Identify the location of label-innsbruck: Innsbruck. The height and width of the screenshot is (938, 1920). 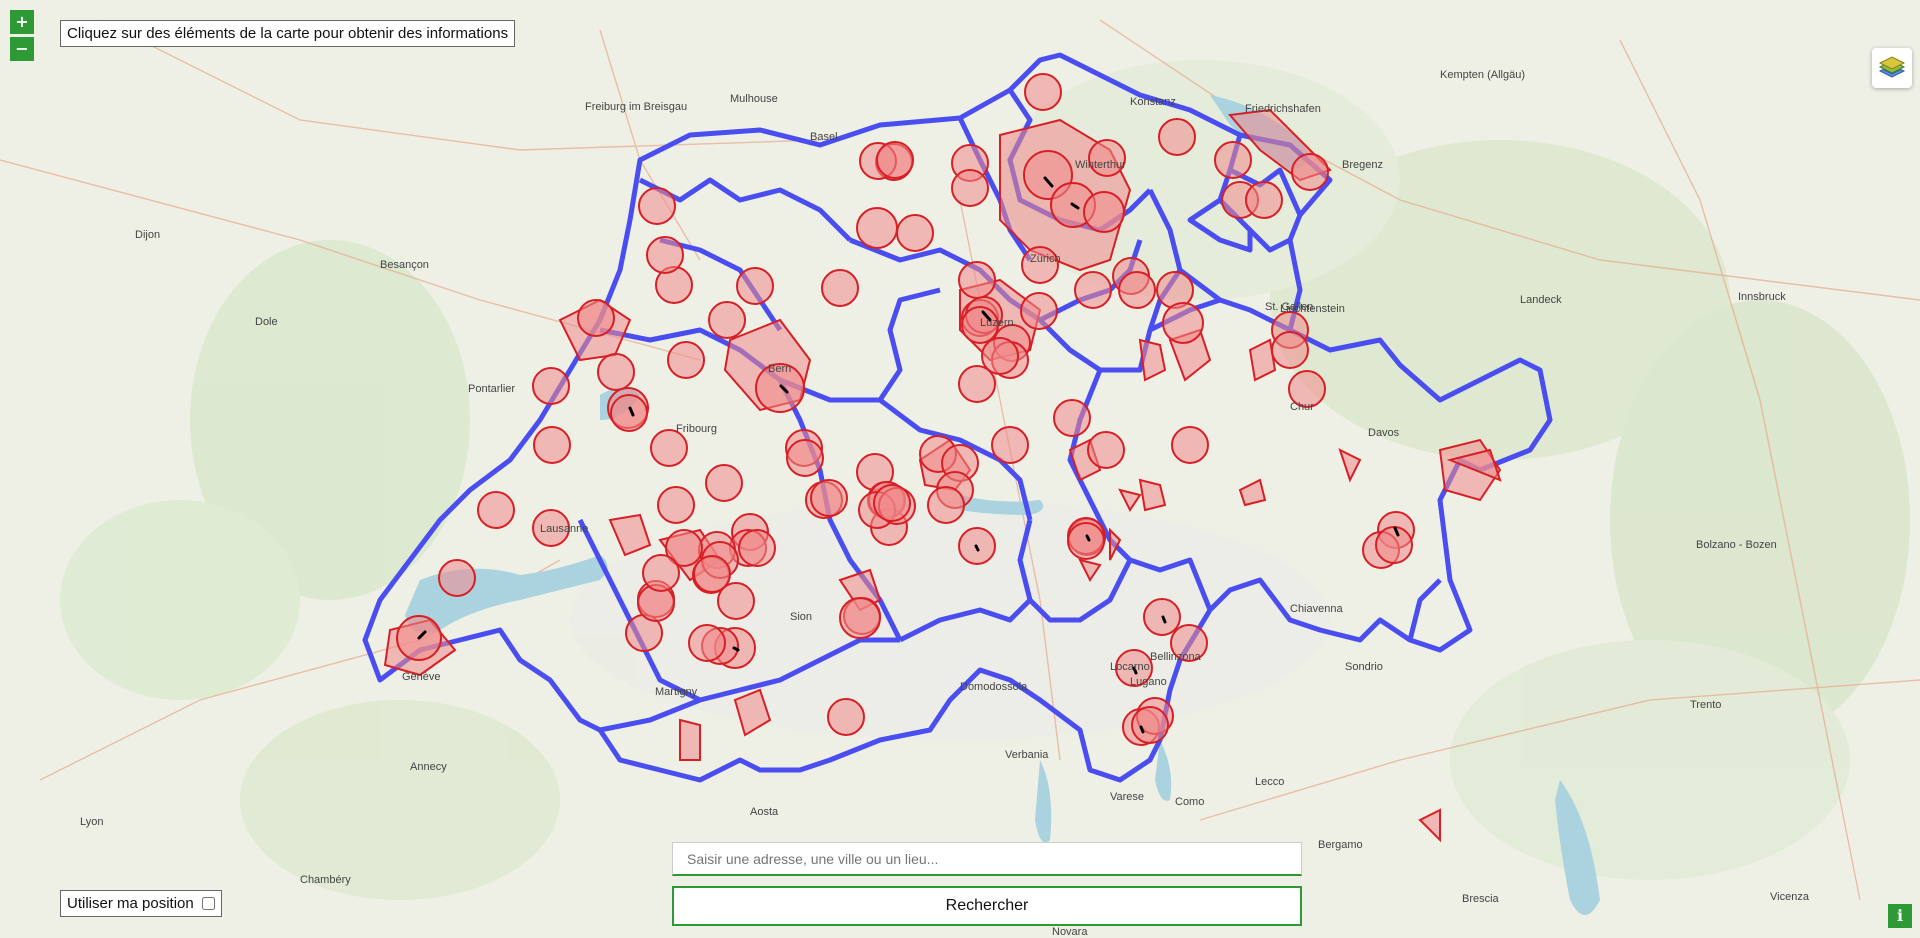
(1762, 297).